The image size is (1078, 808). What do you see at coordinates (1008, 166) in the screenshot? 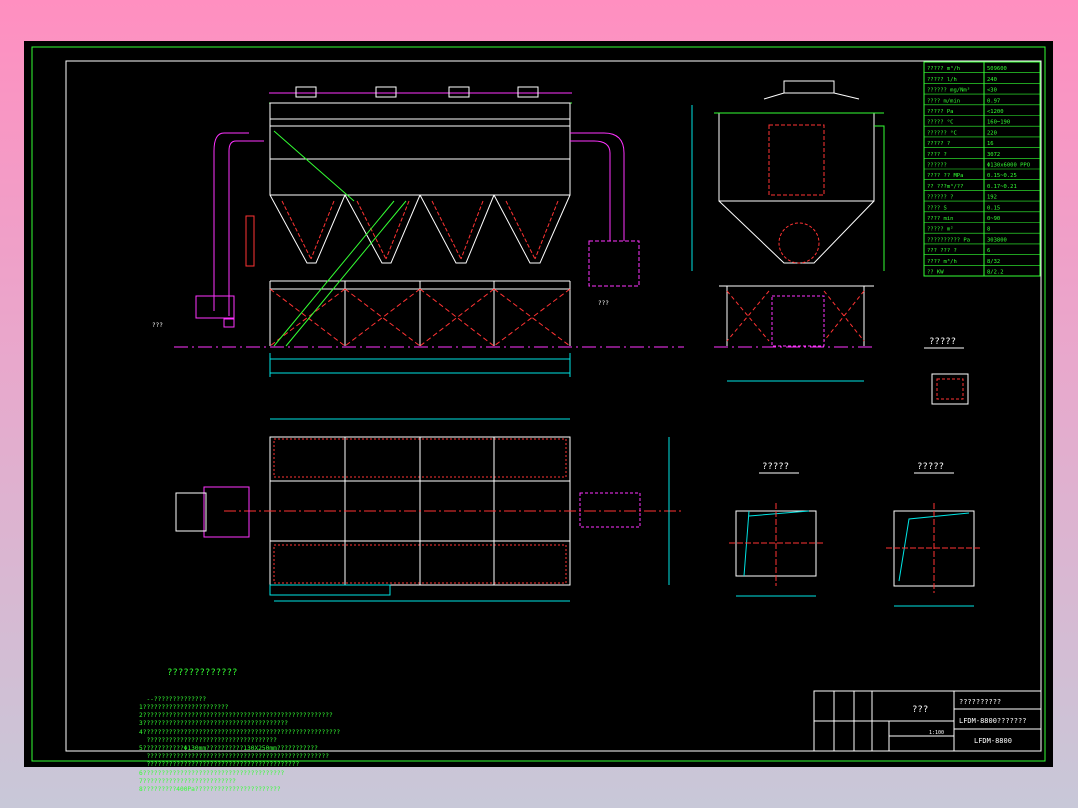
I see `spec-row-value: Φ130x6000 PPO` at bounding box center [1008, 166].